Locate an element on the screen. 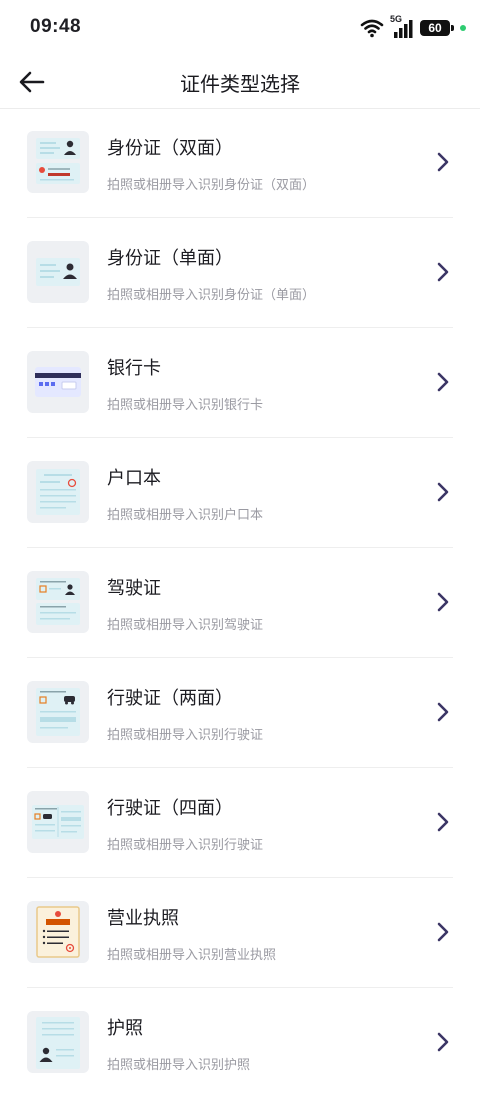 Image resolution: width=480 pixels, height=1097 pixels. business-license-icon is located at coordinates (58, 932).